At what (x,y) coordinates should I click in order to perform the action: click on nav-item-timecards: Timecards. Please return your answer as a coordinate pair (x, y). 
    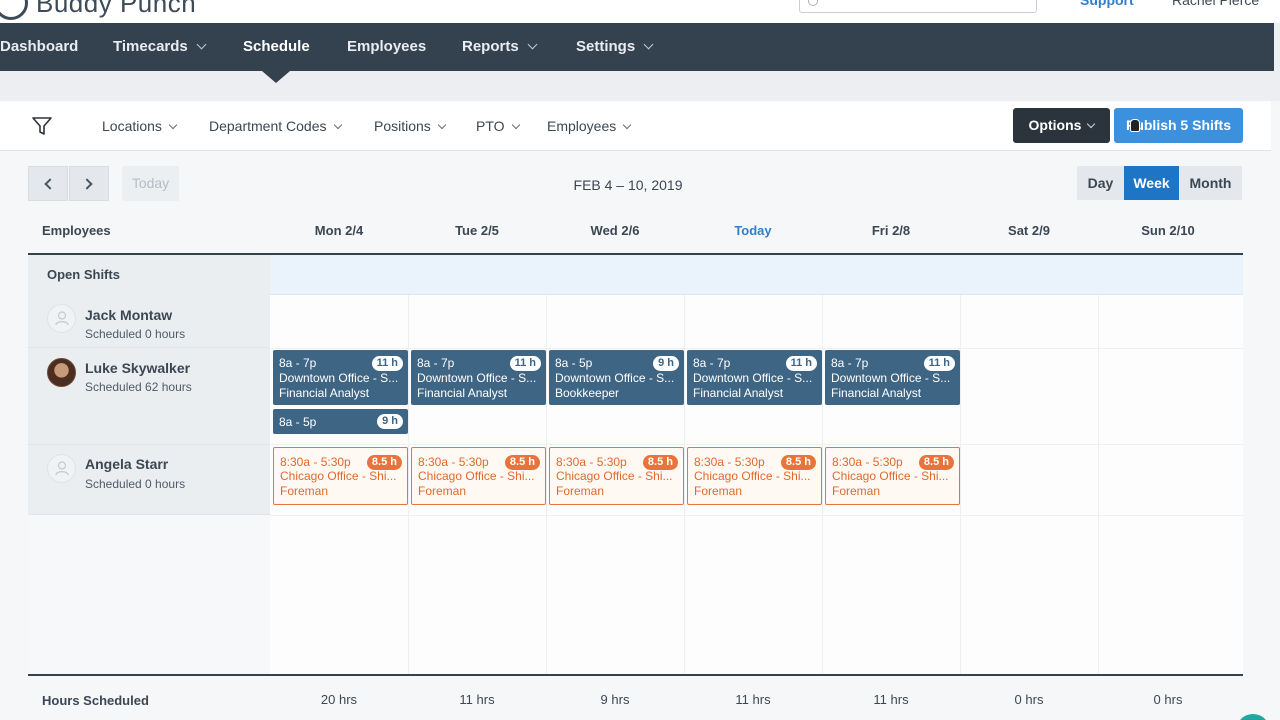
    Looking at the image, I should click on (160, 47).